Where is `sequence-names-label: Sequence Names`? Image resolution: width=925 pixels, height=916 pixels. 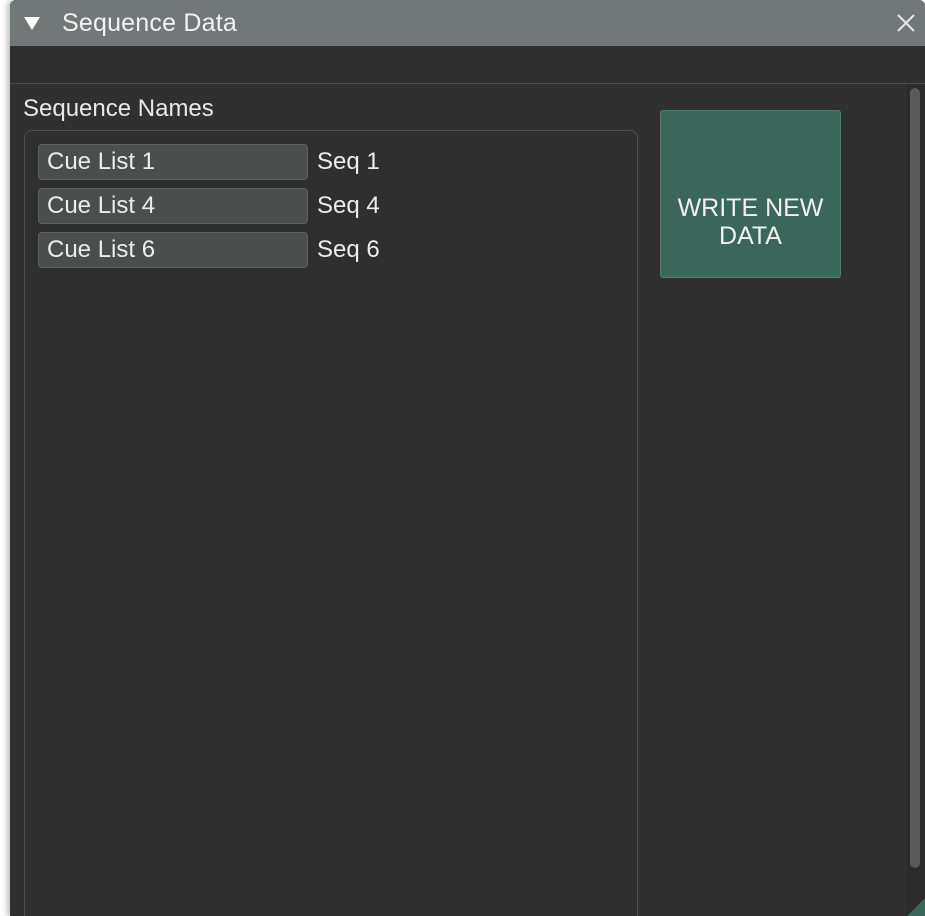 sequence-names-label: Sequence Names is located at coordinates (118, 108).